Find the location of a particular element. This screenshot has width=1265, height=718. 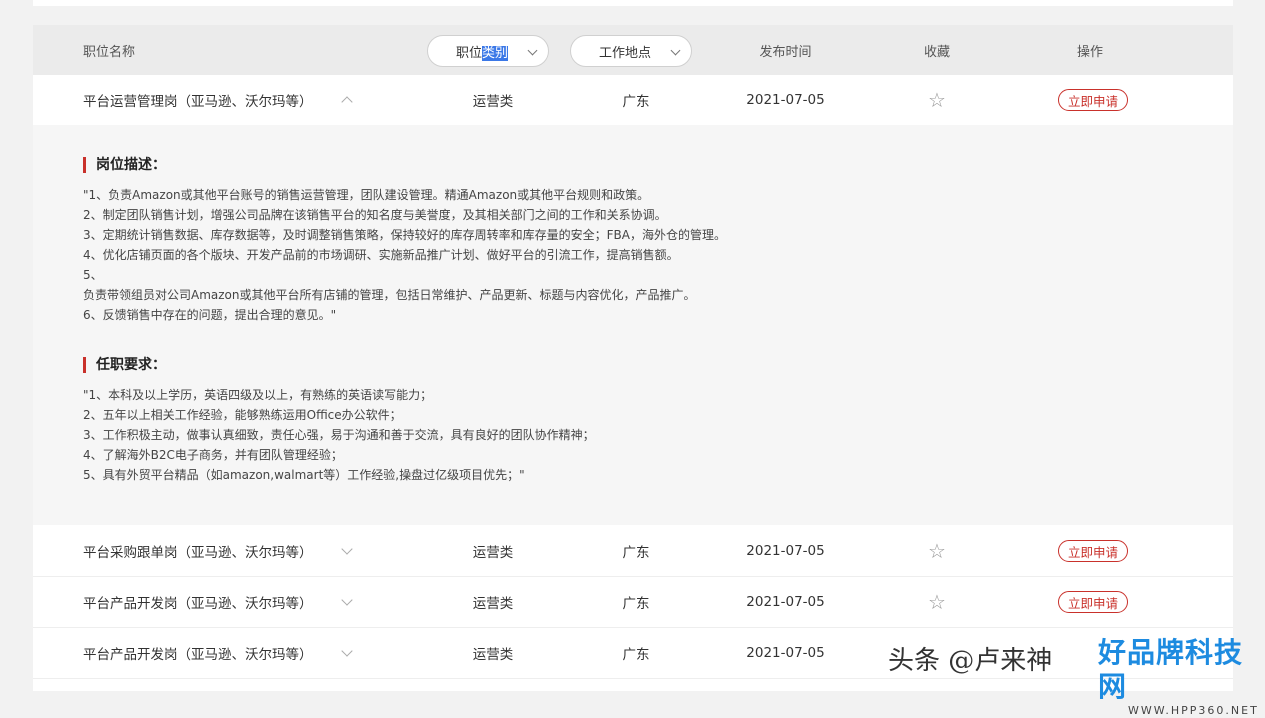

filter-category-prefix: 职位 is located at coordinates (468, 53).